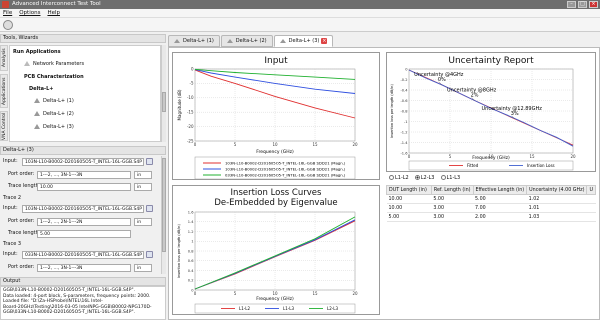 This screenshot has width=600, height=320. I want to click on y-tick-label: 0, so click(192, 68).